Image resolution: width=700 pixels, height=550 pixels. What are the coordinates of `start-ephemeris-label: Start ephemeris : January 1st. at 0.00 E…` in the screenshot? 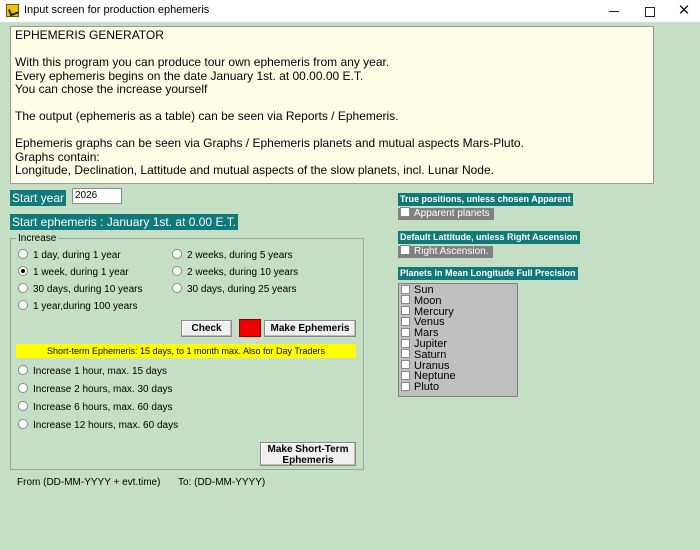 It's located at (124, 222).